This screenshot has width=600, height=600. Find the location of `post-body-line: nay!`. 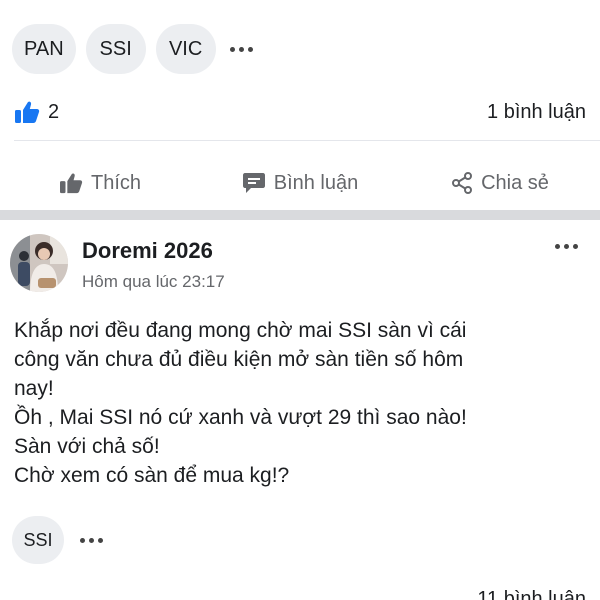

post-body-line: nay! is located at coordinates (34, 388).